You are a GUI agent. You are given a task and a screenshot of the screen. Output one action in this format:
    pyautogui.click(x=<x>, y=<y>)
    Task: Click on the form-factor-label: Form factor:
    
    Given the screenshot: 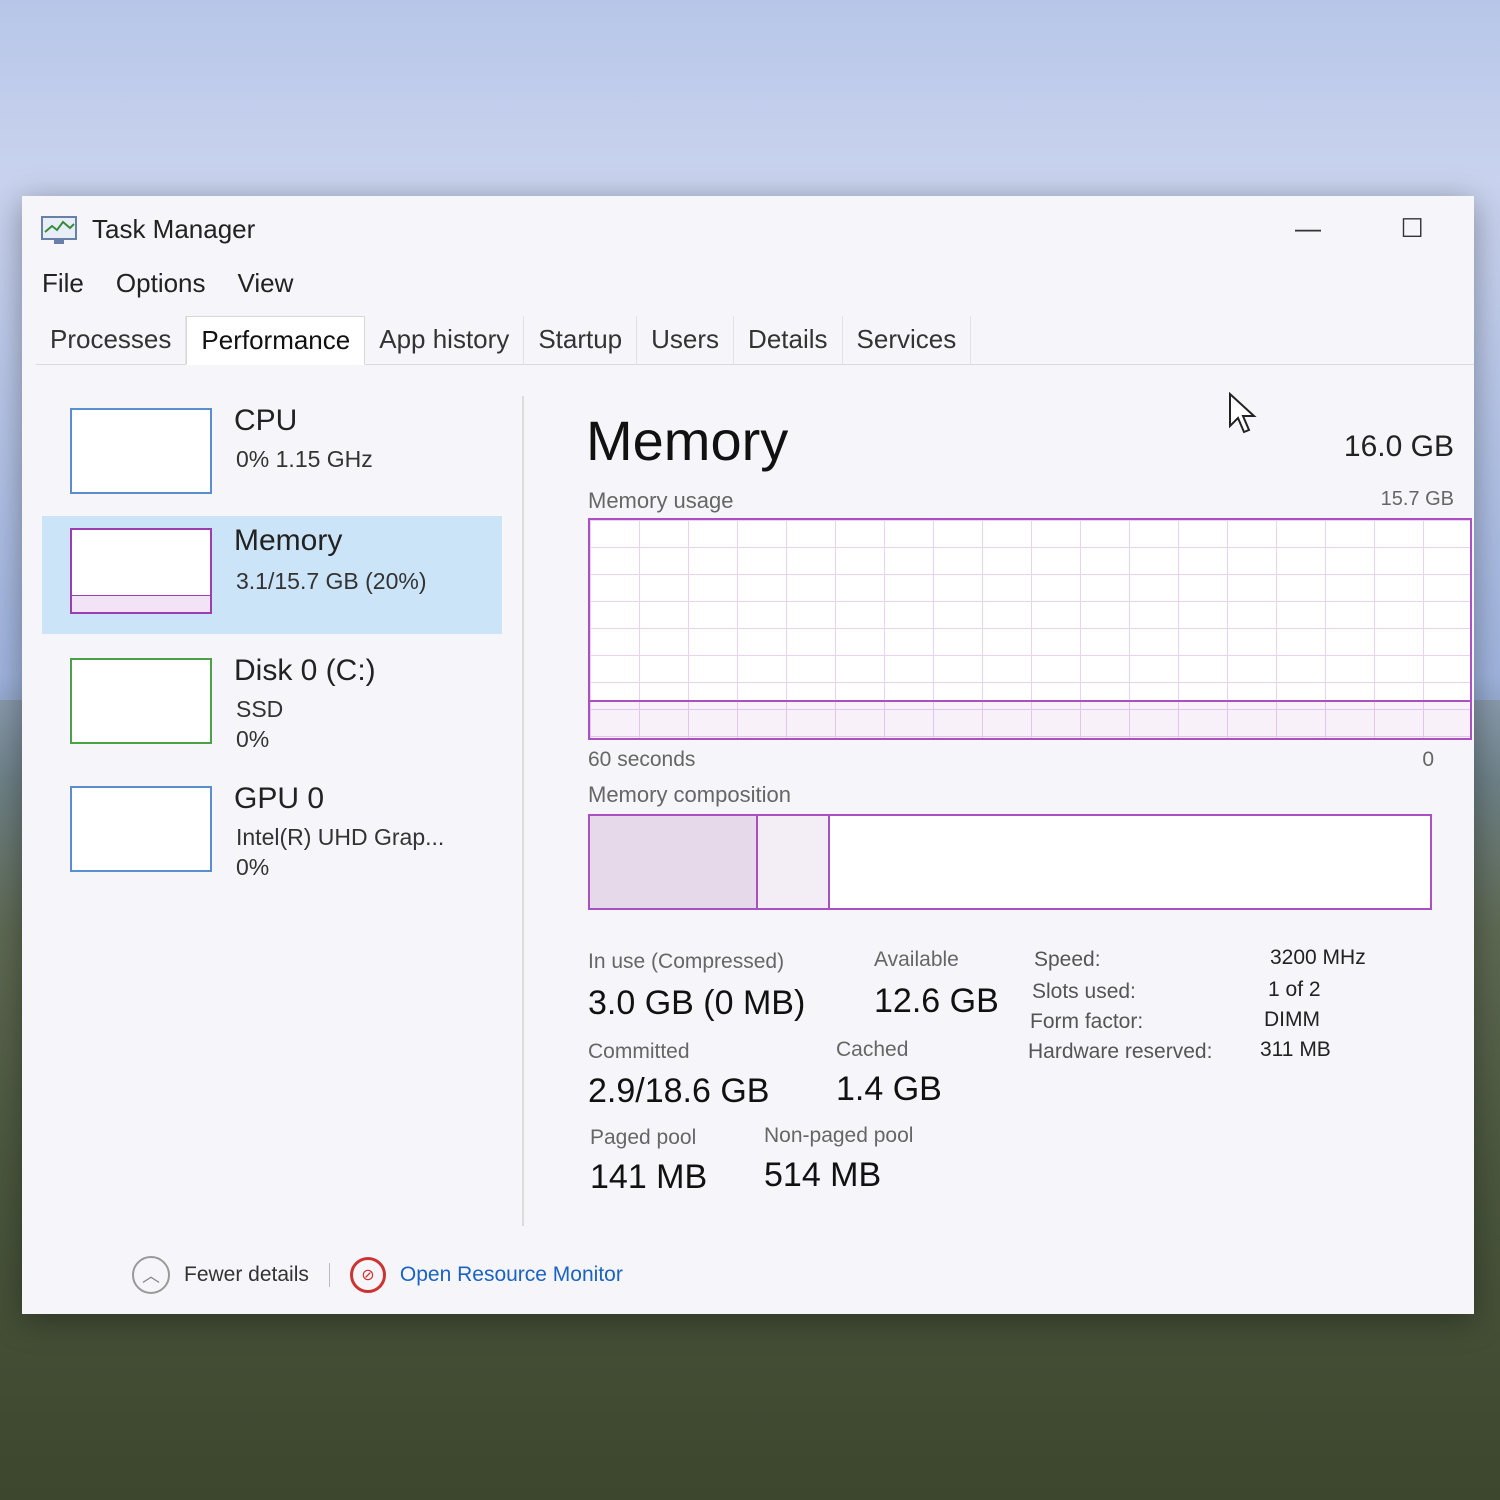 What is the action you would take?
    pyautogui.click(x=1087, y=1021)
    